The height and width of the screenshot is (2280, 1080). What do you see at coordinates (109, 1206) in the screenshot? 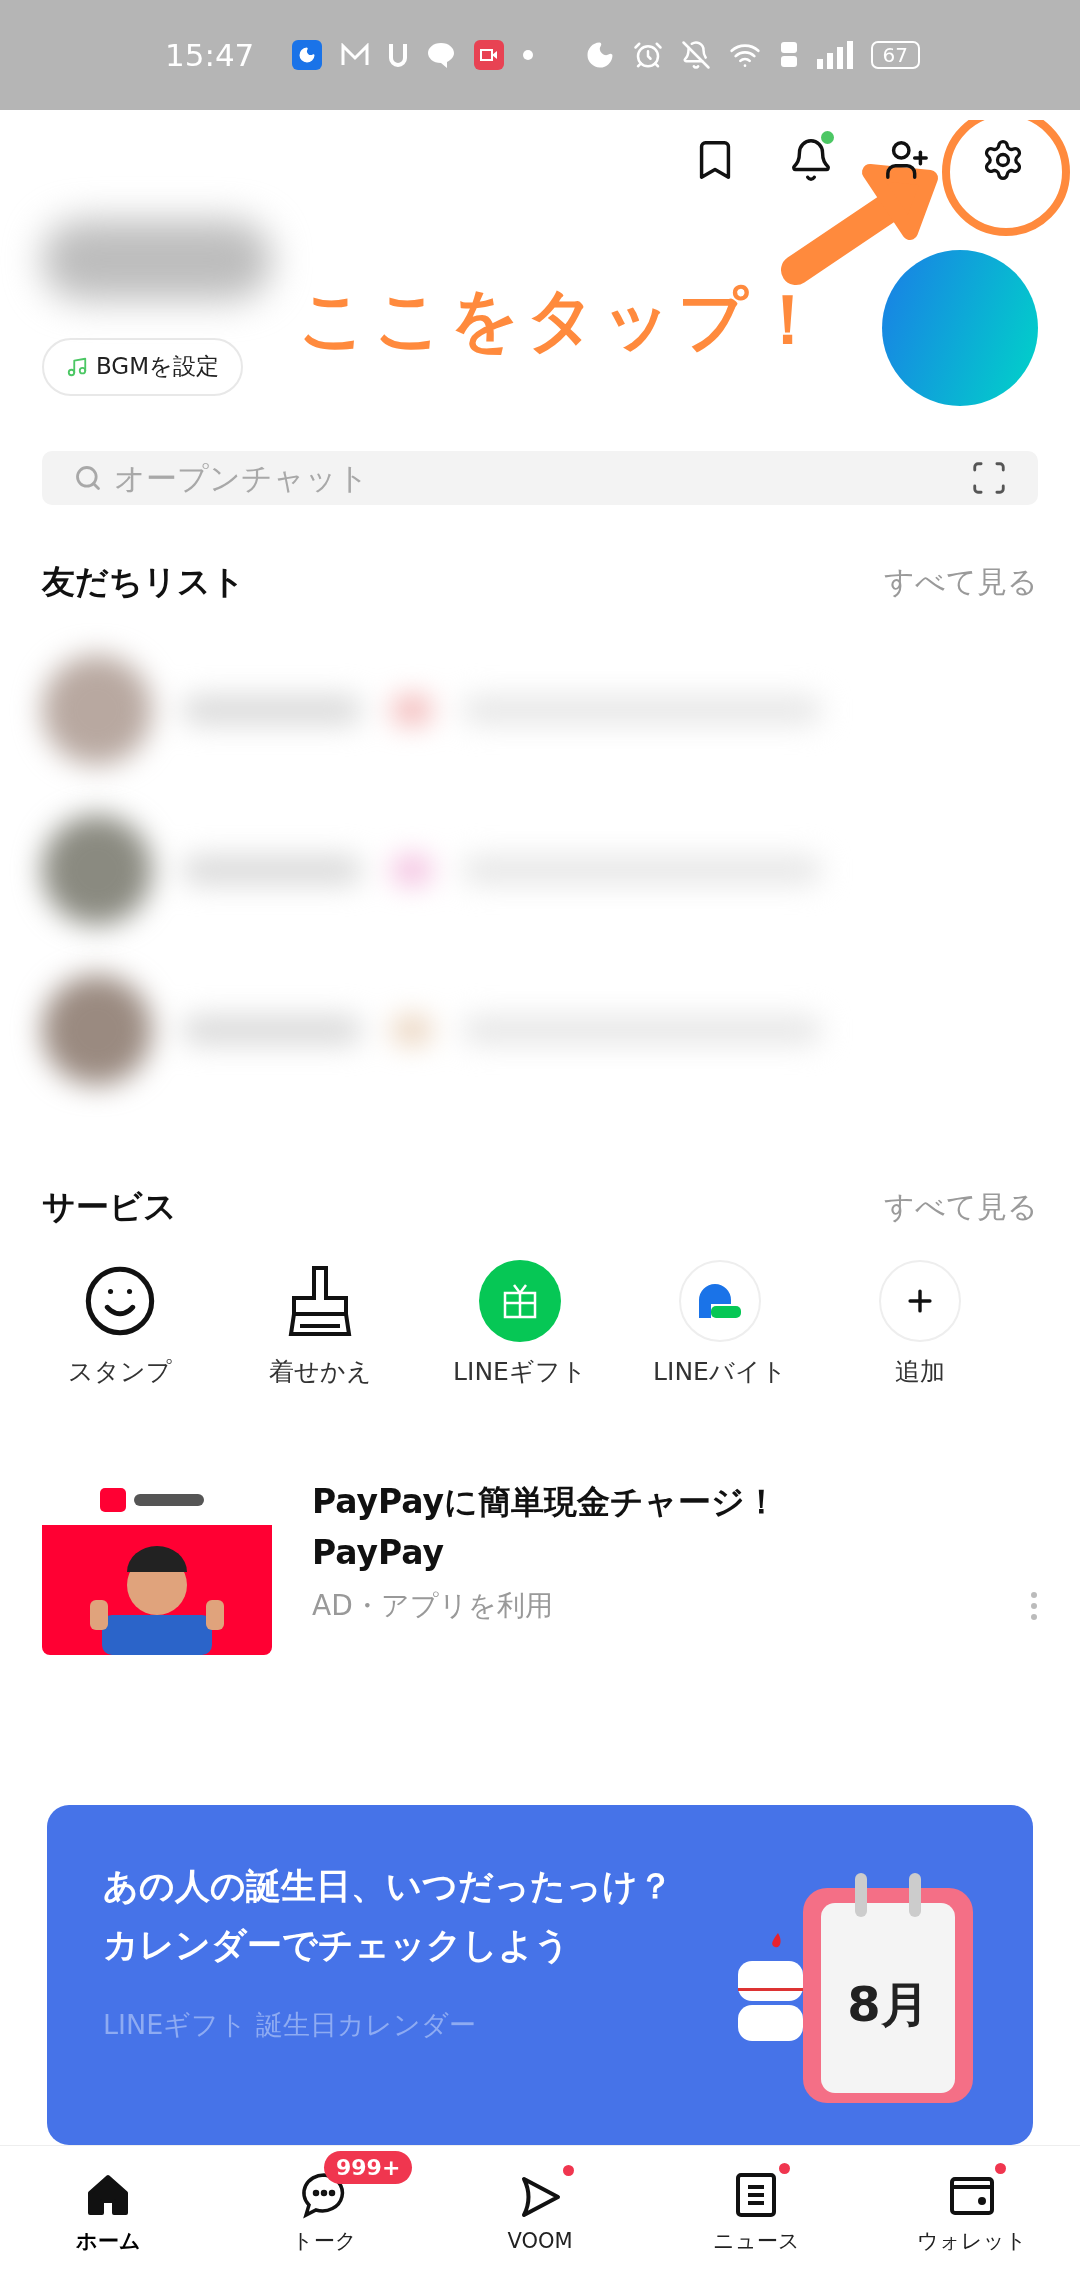
I see `section-title: サービス` at bounding box center [109, 1206].